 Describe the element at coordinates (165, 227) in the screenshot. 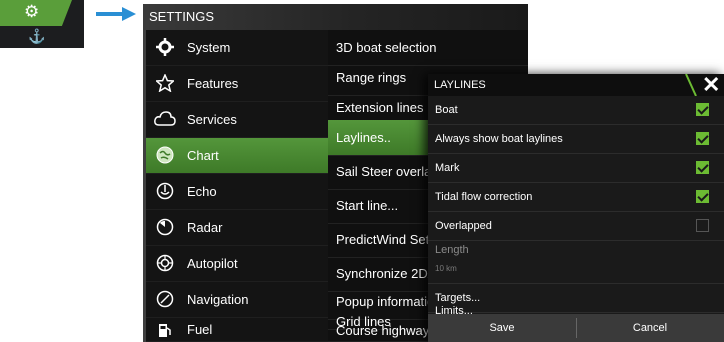

I see `radar-icon` at that location.